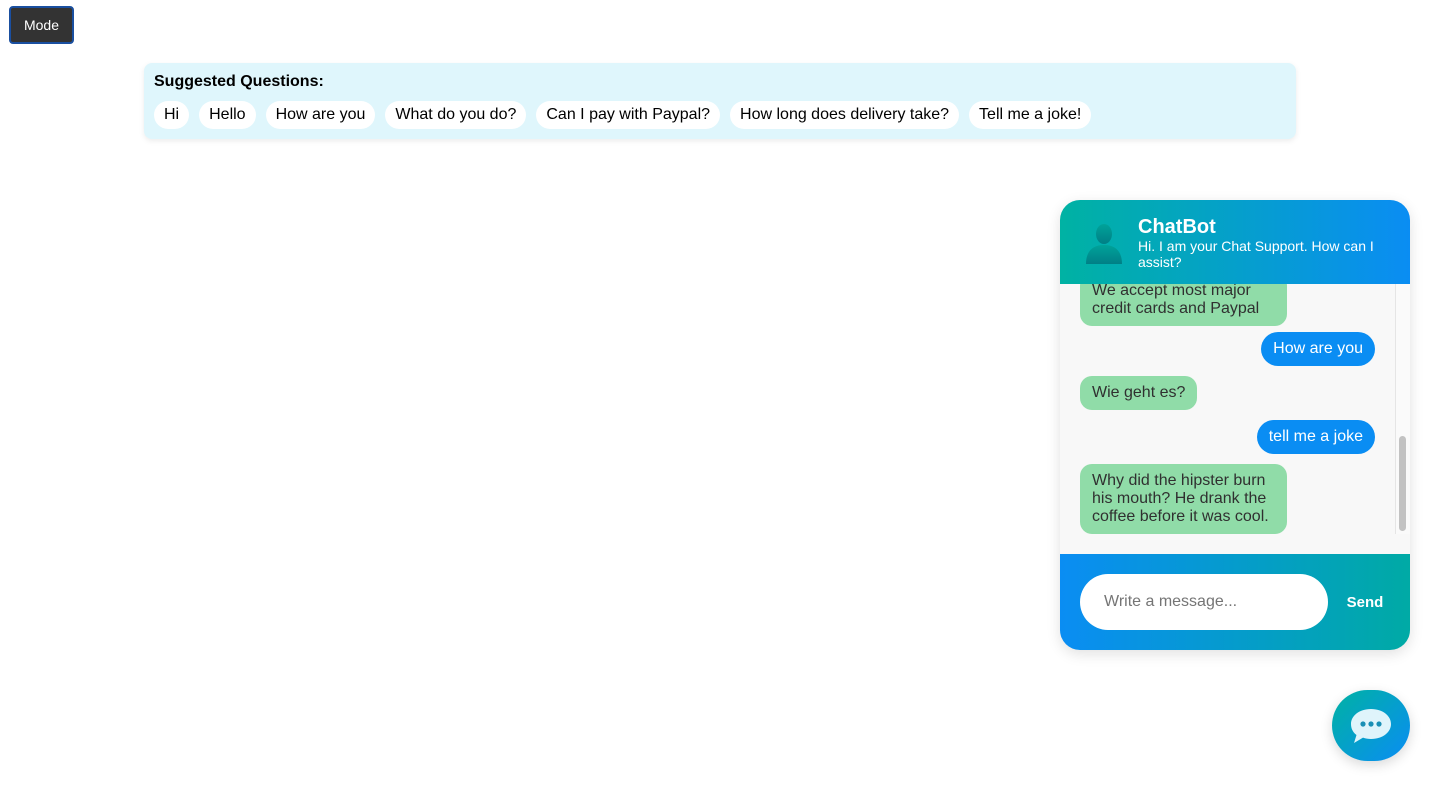  Describe the element at coordinates (628, 115) in the screenshot. I see `suggestion-chip-paypal: Can I pay with Paypal?` at that location.